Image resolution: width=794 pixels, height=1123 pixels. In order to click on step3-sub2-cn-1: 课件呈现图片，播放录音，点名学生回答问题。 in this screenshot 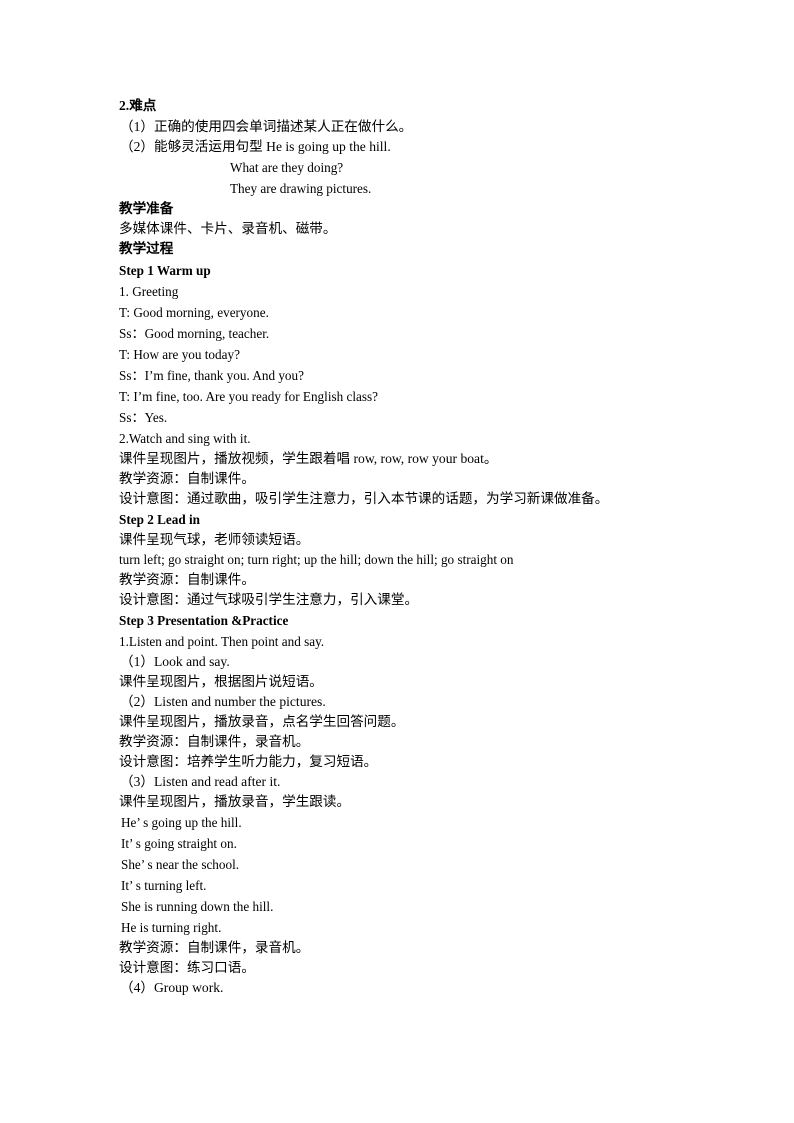, I will do `click(262, 721)`.